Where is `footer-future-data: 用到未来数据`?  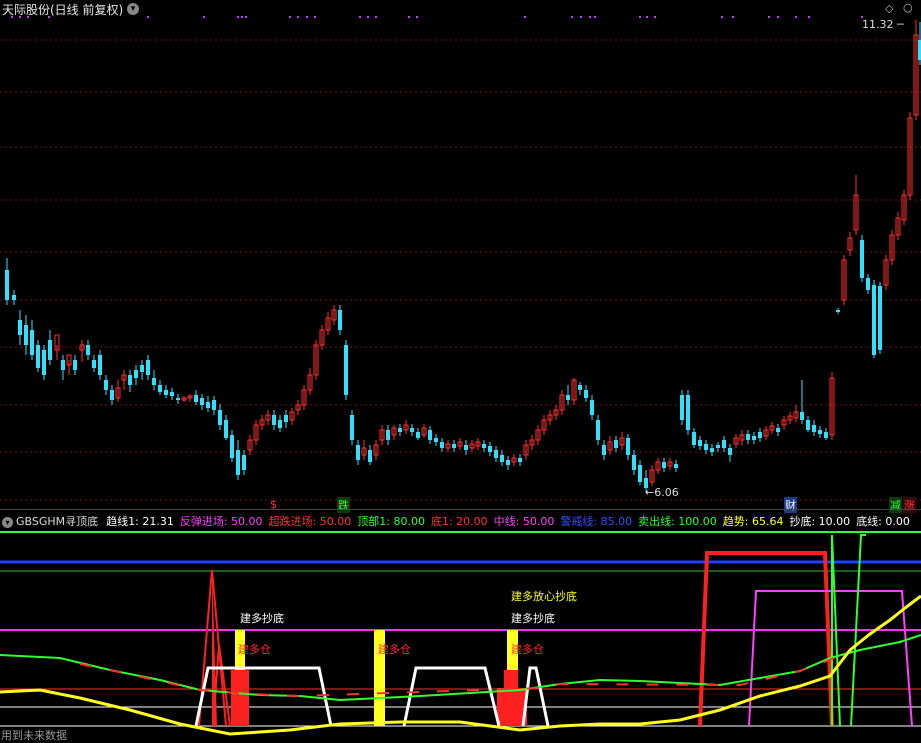
footer-future-data: 用到未来数据 is located at coordinates (34, 735).